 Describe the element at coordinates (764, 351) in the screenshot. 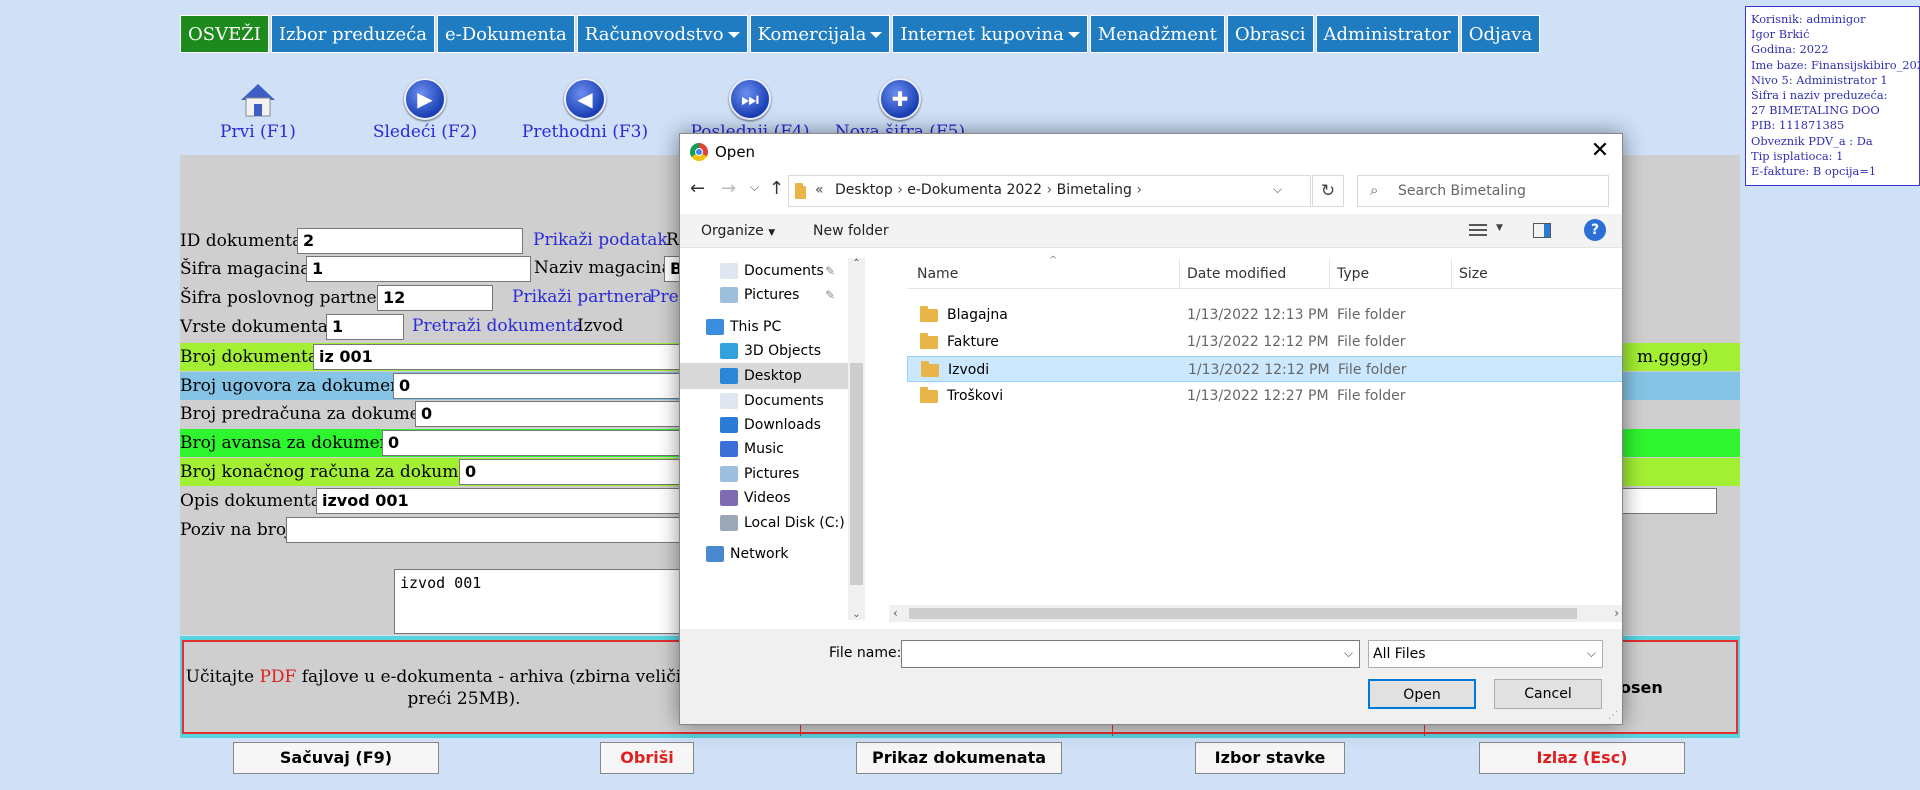

I see `tree-item-3d-objects: 3D Objects` at that location.